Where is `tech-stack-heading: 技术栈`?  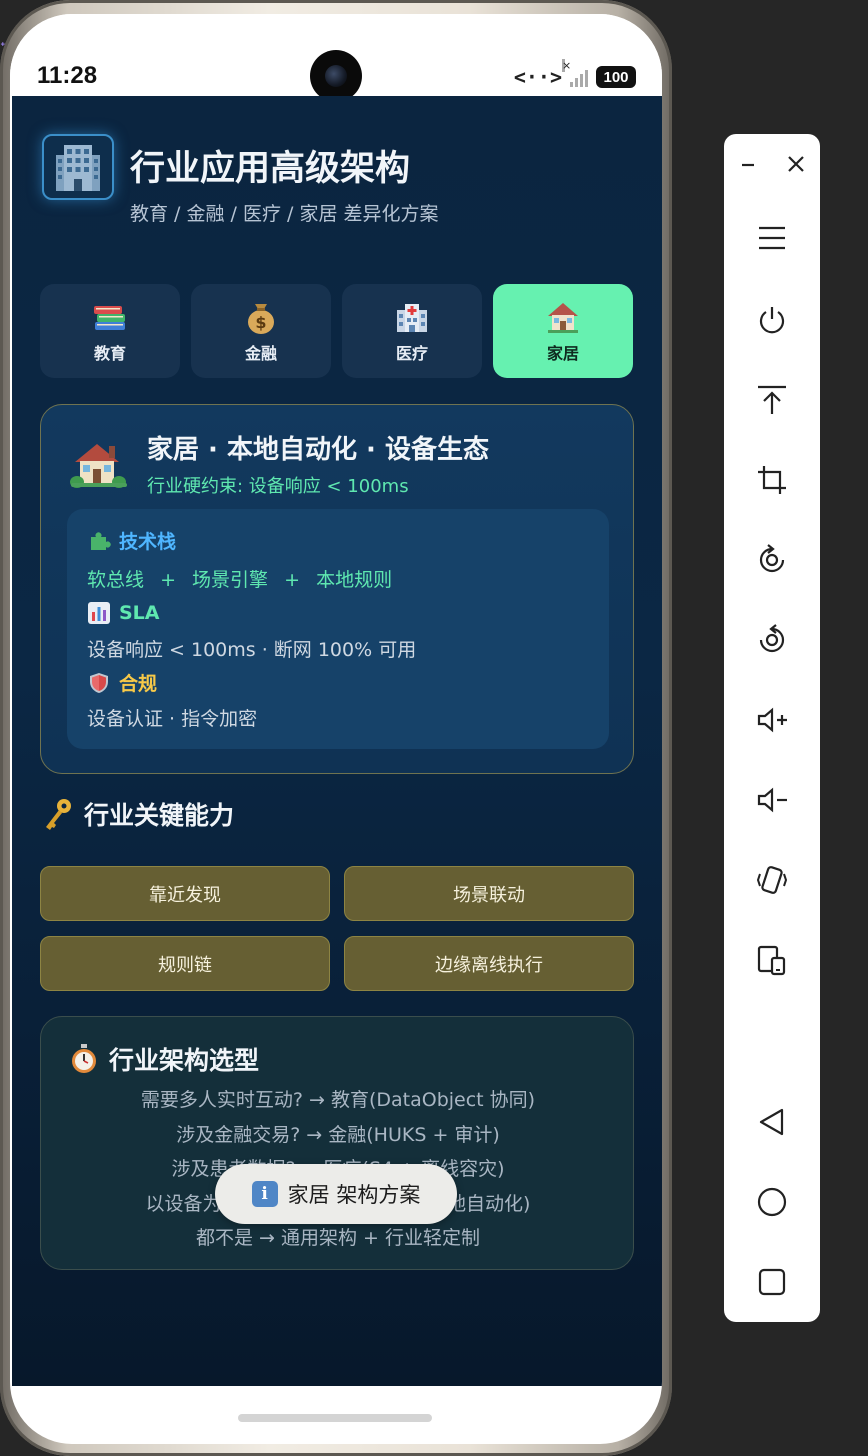 tech-stack-heading: 技术栈 is located at coordinates (131, 540).